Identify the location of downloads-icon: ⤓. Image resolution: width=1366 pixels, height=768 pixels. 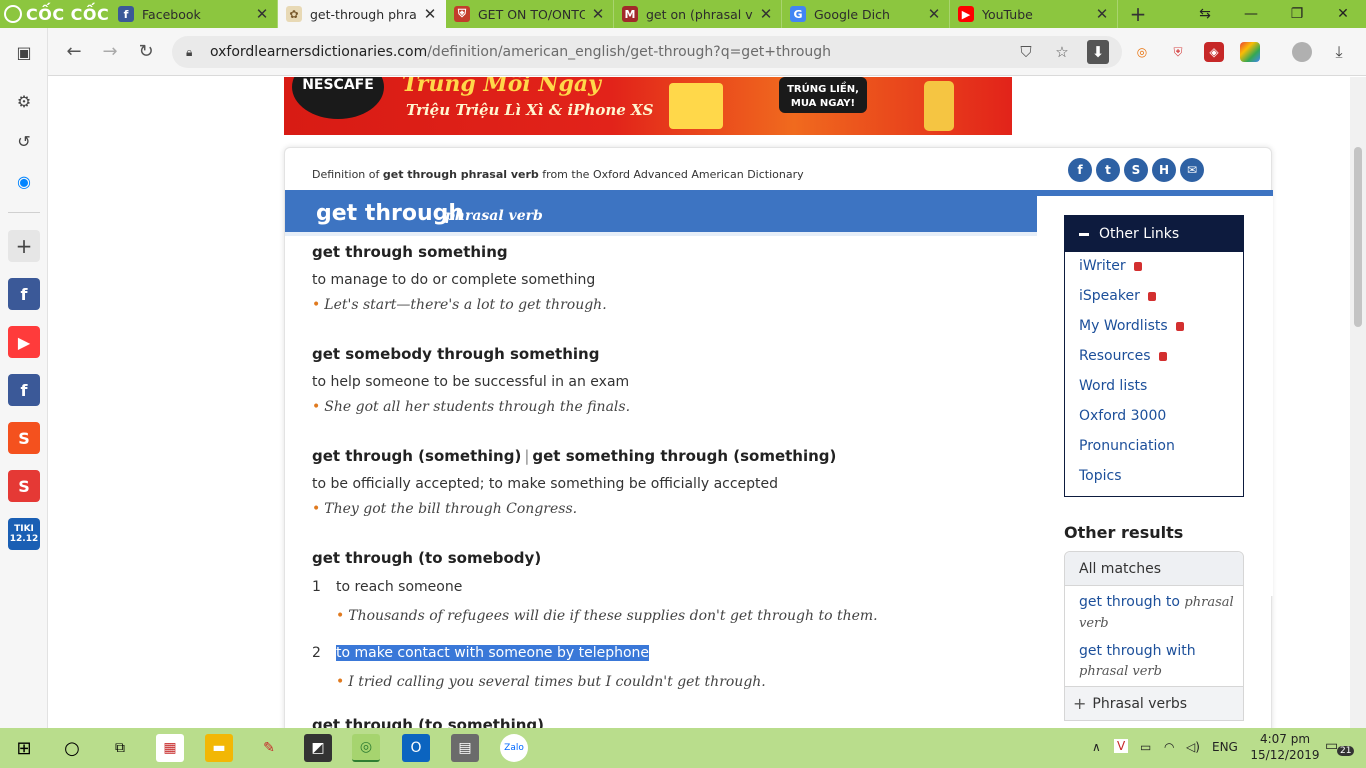
(1339, 52).